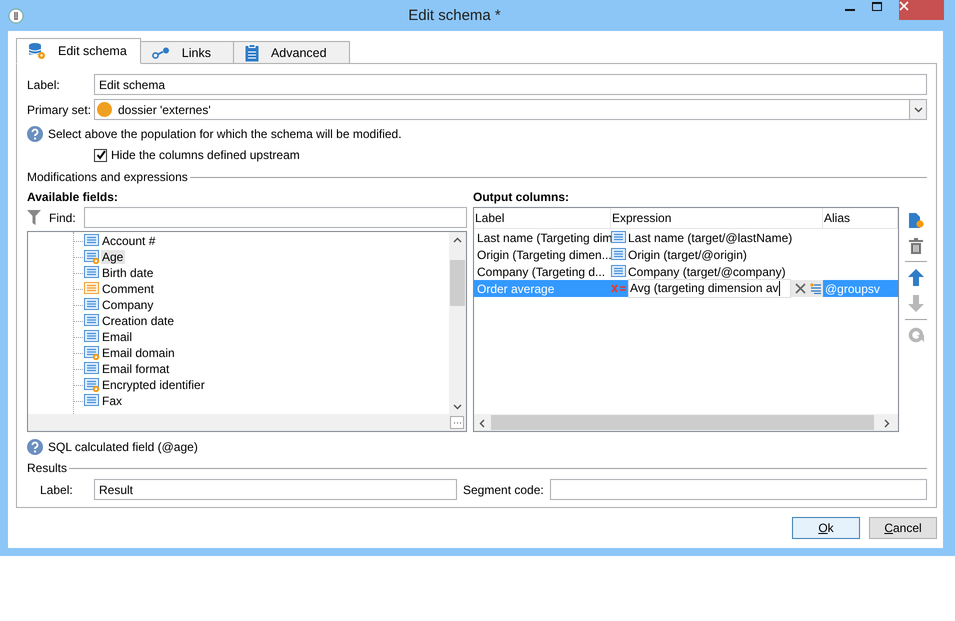 The width and height of the screenshot is (955, 621). What do you see at coordinates (916, 220) in the screenshot?
I see `add-column-icon` at bounding box center [916, 220].